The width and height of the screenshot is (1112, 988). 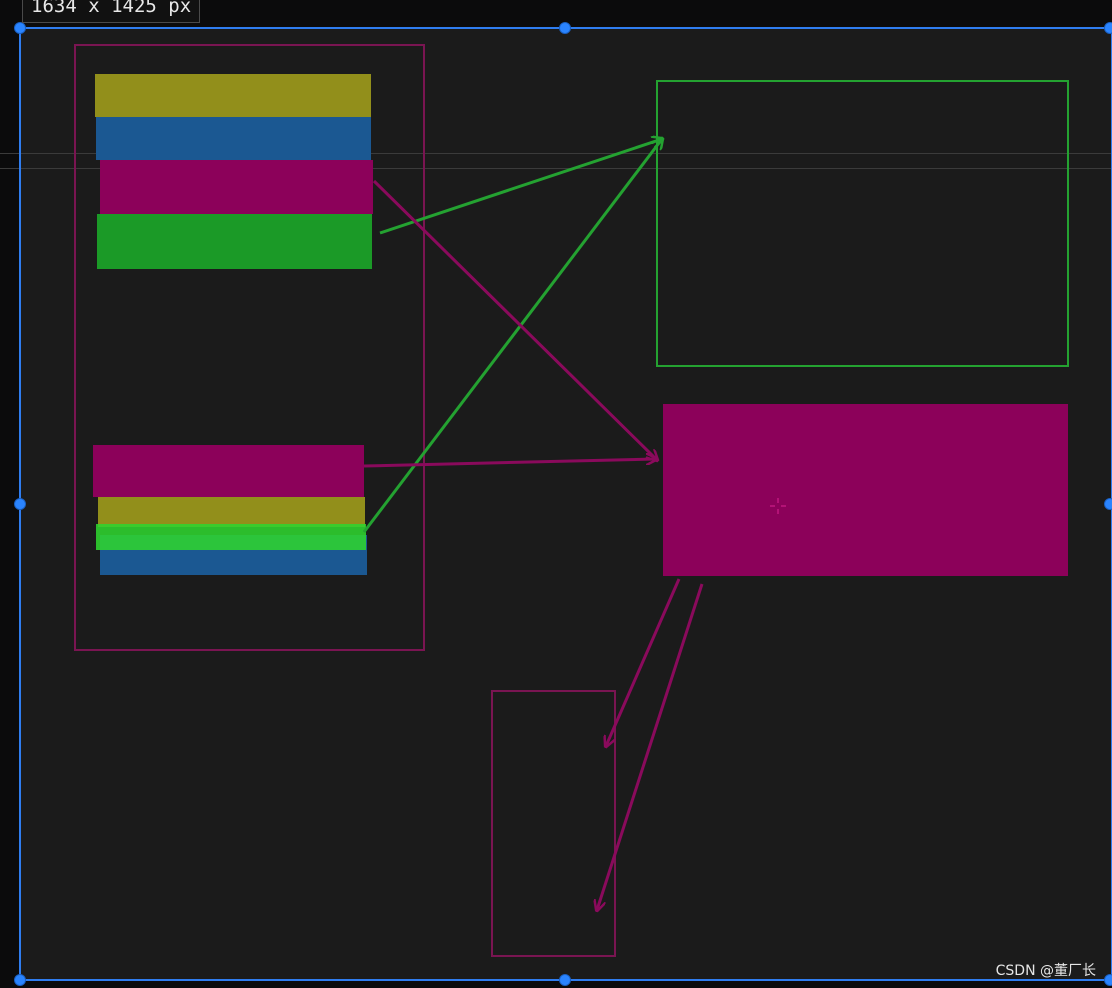 I want to click on dimension-label: 1634 x 1425 px, so click(x=111, y=11).